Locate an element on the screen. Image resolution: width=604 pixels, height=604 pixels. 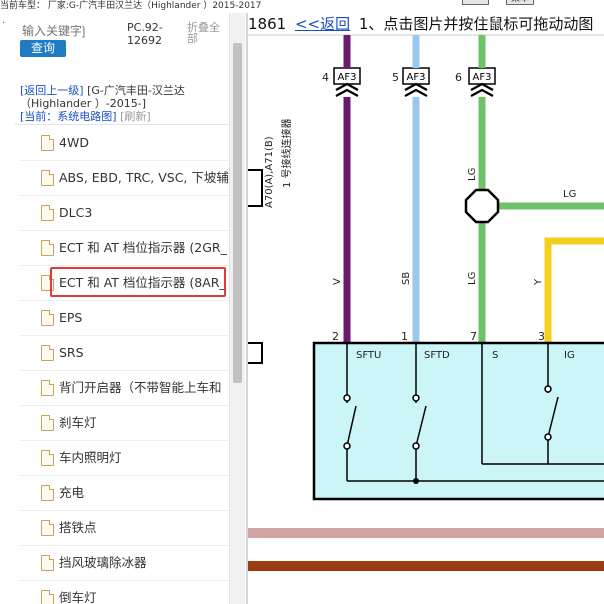
list-item: EPS is located at coordinates (125, 318).